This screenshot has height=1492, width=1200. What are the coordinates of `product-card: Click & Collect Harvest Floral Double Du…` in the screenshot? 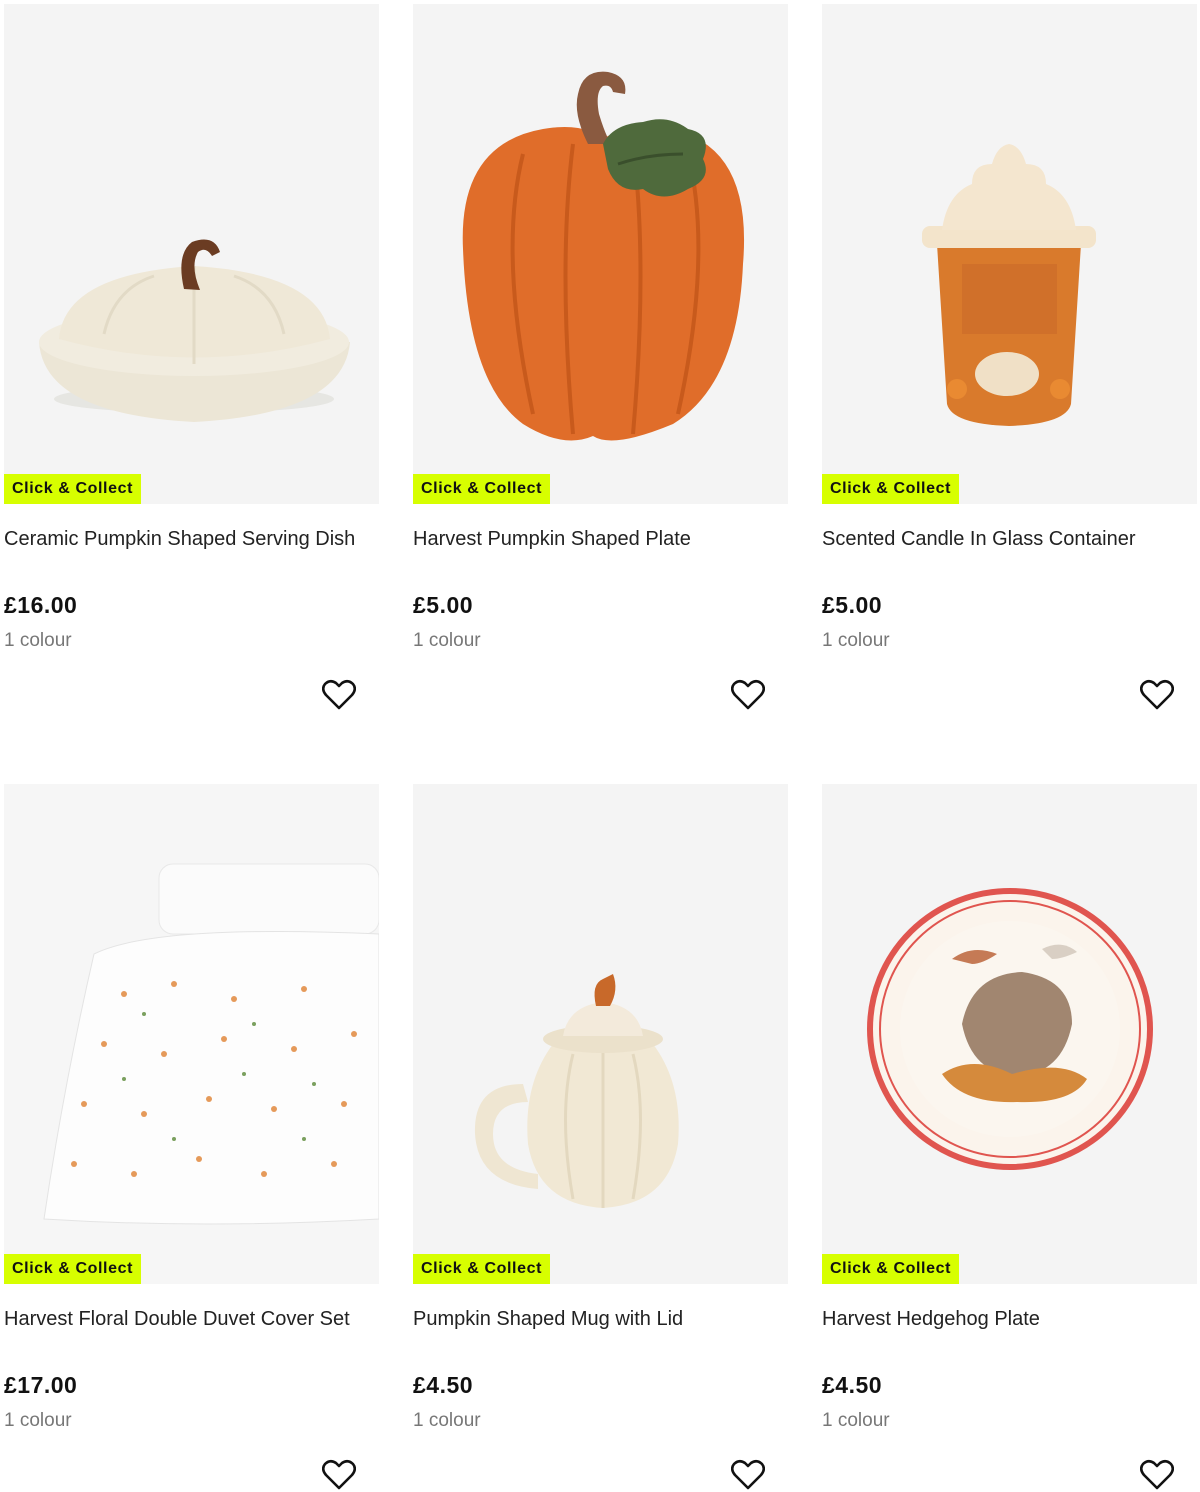 It's located at (191, 1137).